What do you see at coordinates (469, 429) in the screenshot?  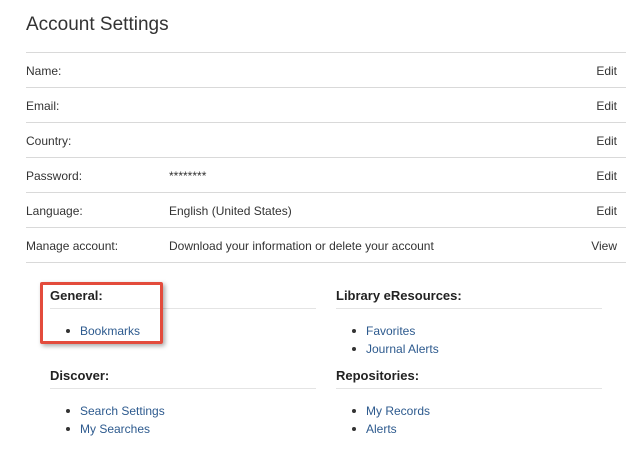 I see `list-item: Alerts` at bounding box center [469, 429].